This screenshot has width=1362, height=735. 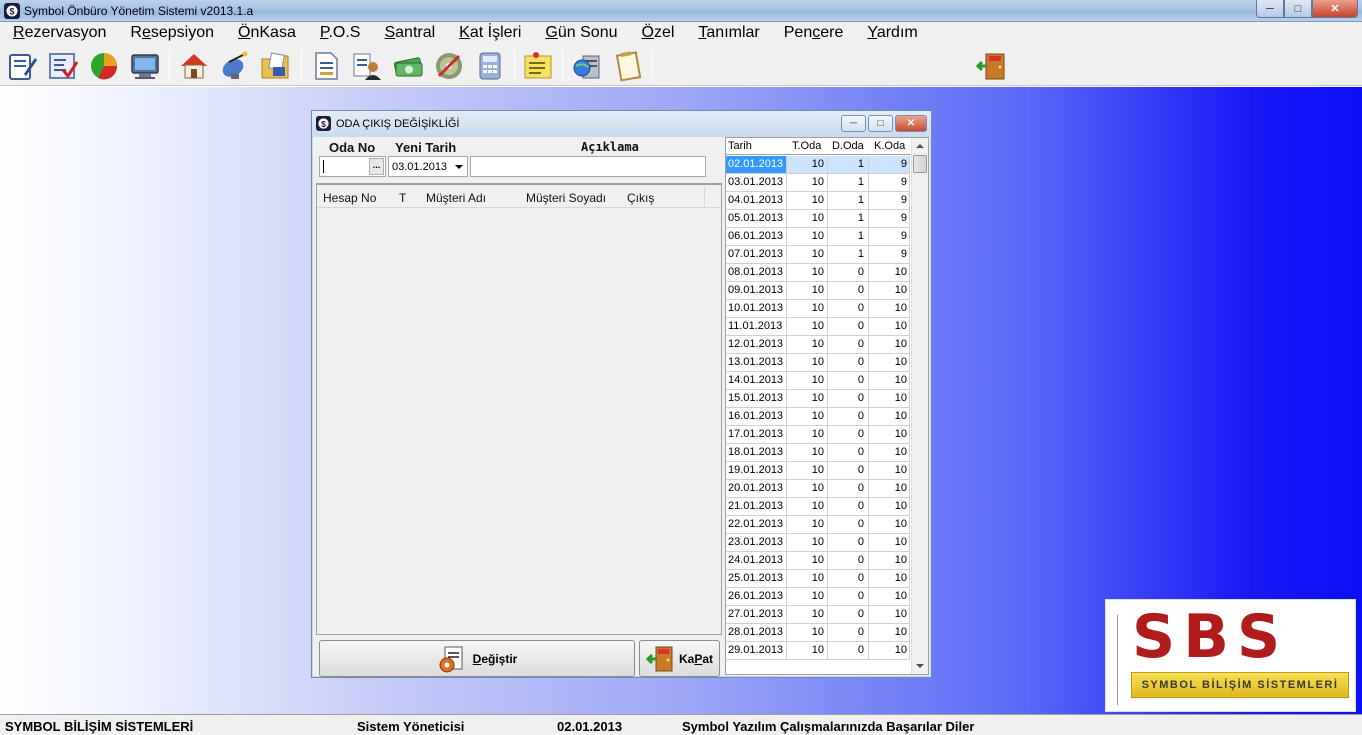 I want to click on vertical-scrollbar, so click(x=919, y=406).